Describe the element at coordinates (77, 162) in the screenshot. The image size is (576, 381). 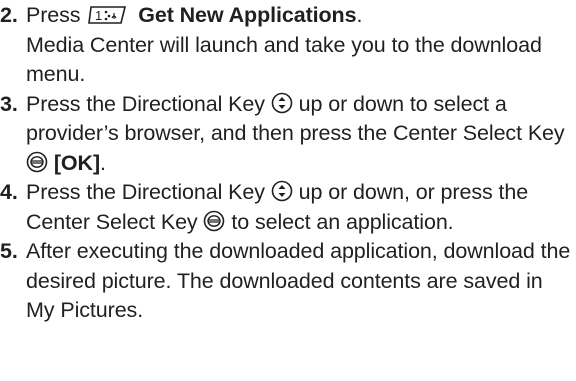
I see `step-bold-text: [OK]` at that location.